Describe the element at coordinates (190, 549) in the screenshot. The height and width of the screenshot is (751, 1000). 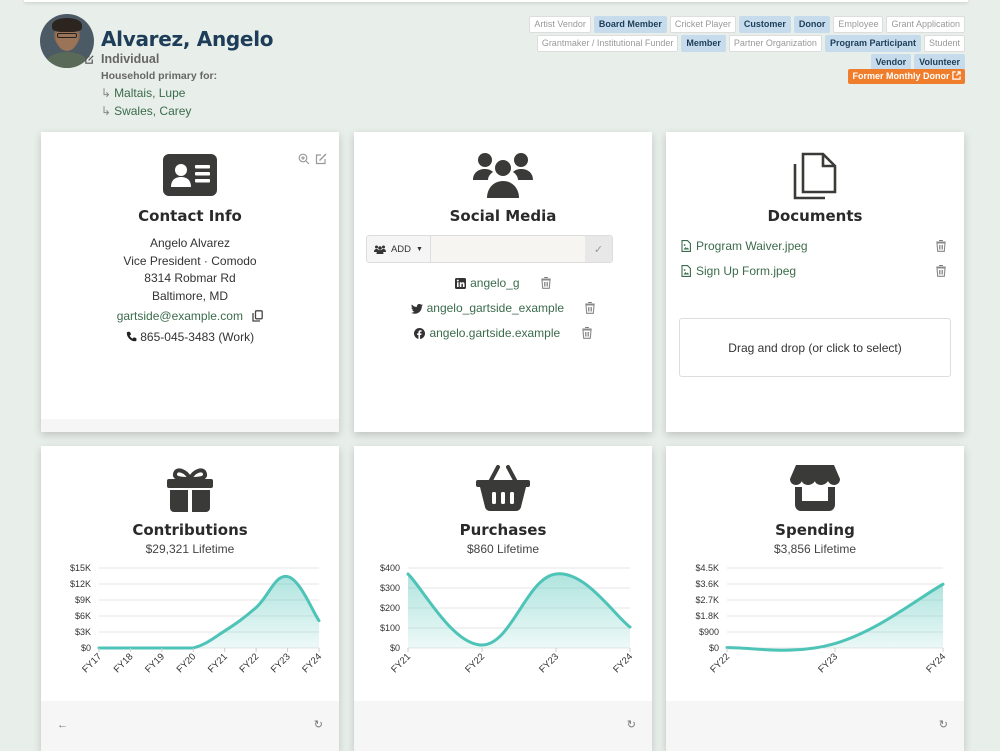
I see `chart-subtitle: $29,321 Lifetime` at that location.